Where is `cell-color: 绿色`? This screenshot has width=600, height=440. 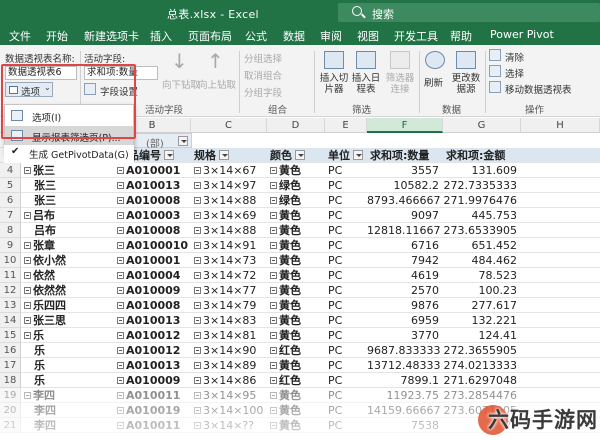 cell-color: 绿色 is located at coordinates (296, 185).